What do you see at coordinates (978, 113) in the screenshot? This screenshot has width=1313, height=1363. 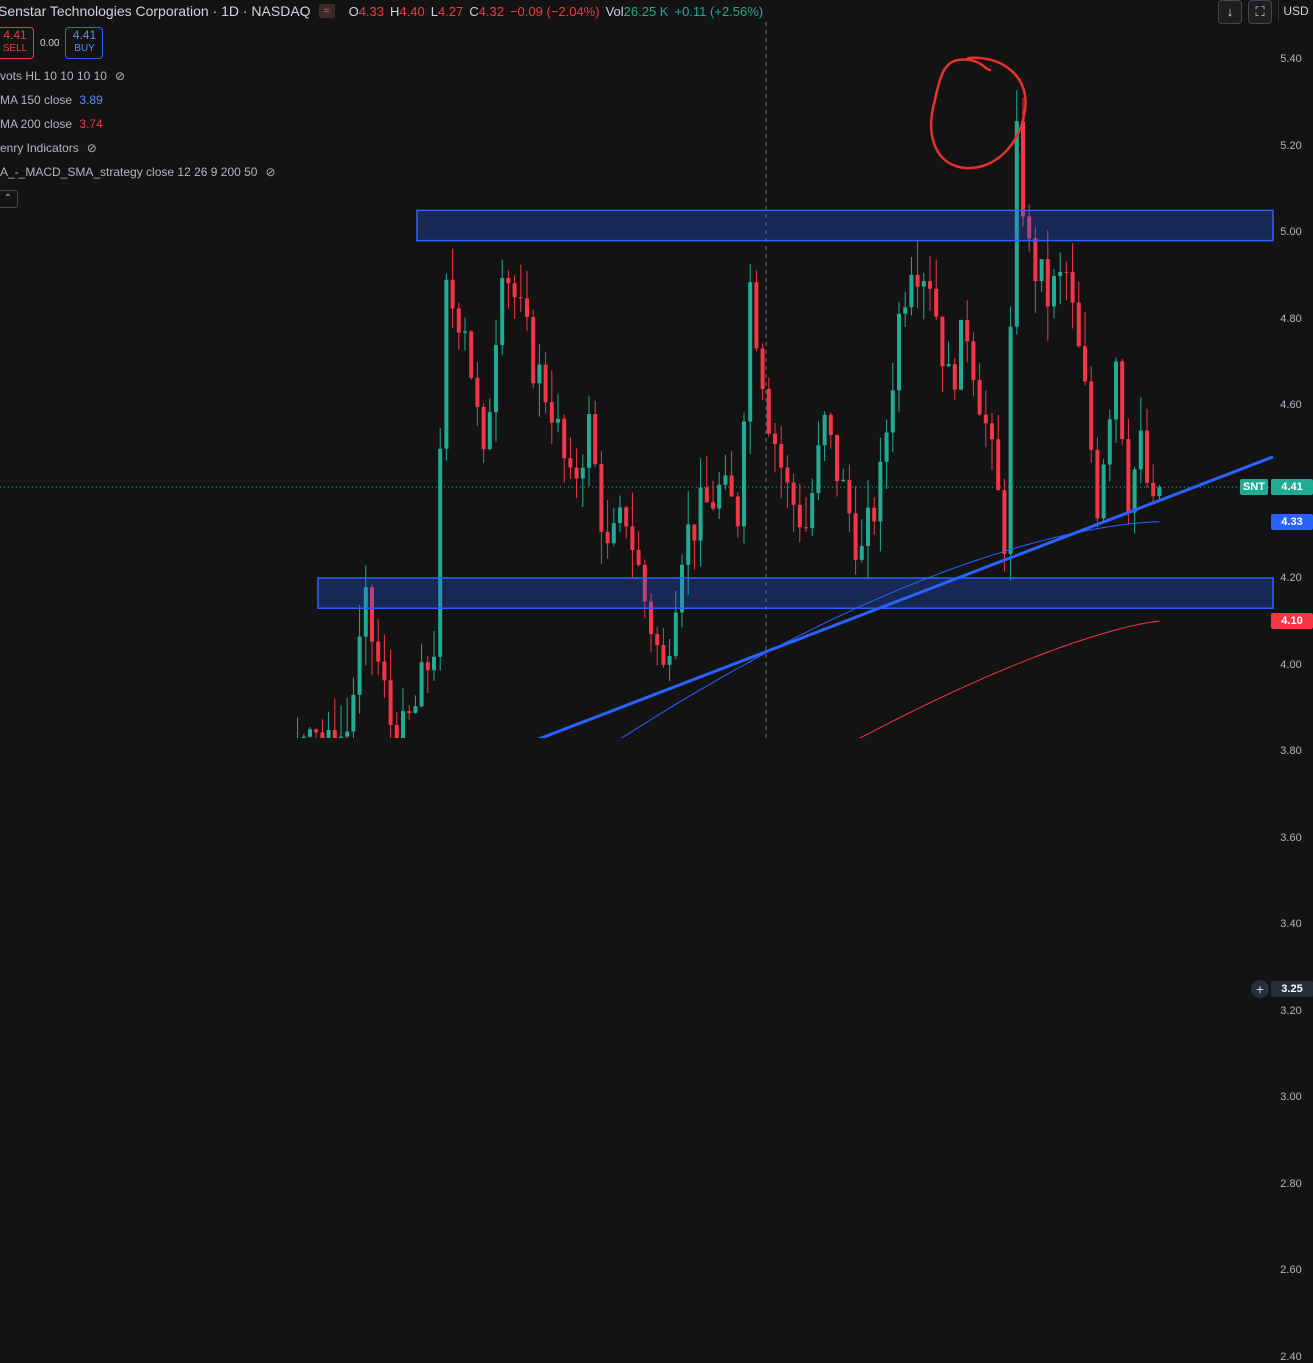 I see `annotation-circle` at bounding box center [978, 113].